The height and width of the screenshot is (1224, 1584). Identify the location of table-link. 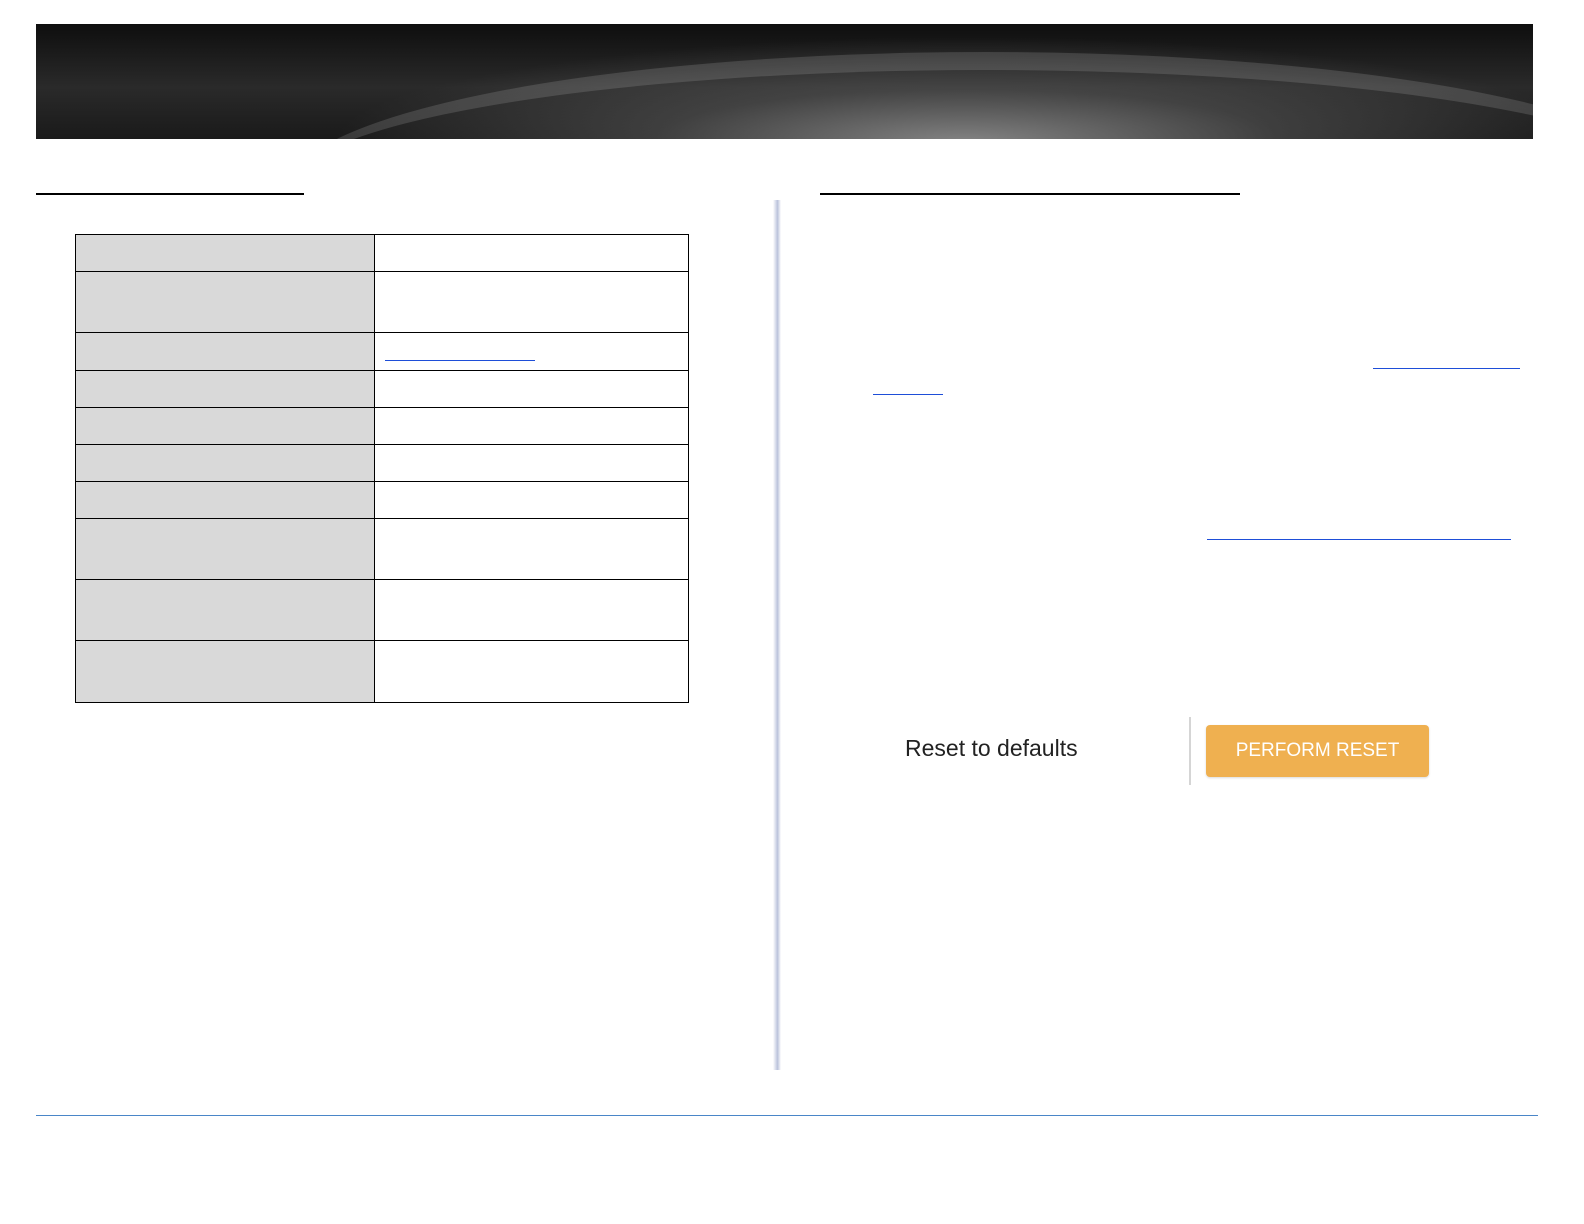
(460, 360).